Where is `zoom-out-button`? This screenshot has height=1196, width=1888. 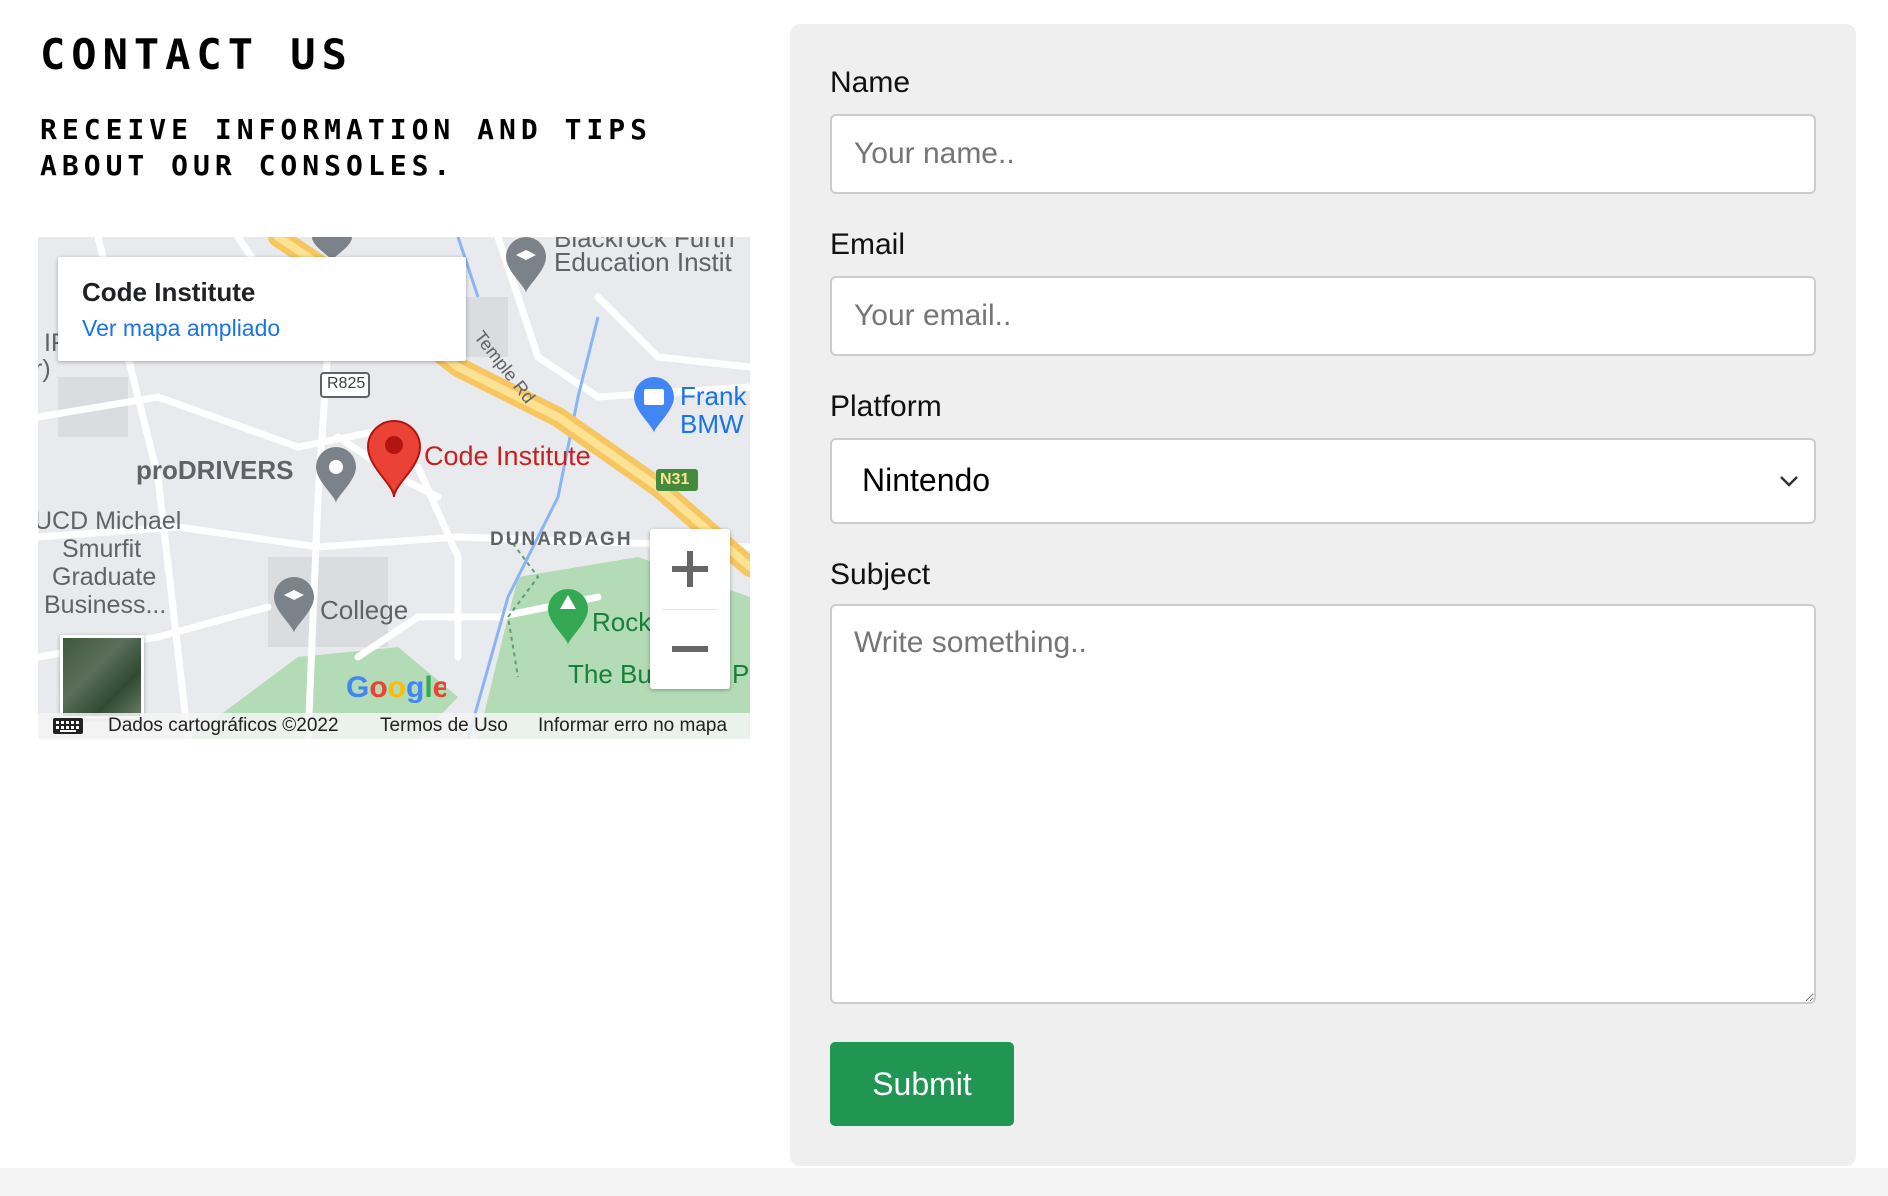 zoom-out-button is located at coordinates (690, 649).